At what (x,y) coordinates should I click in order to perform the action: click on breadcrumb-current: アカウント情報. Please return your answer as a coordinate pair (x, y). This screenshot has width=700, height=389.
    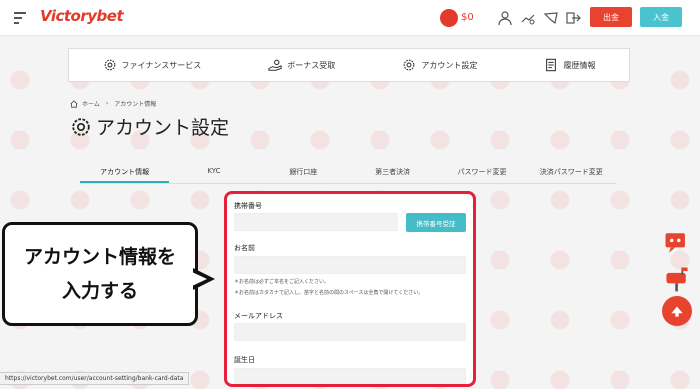
    Looking at the image, I should click on (135, 104).